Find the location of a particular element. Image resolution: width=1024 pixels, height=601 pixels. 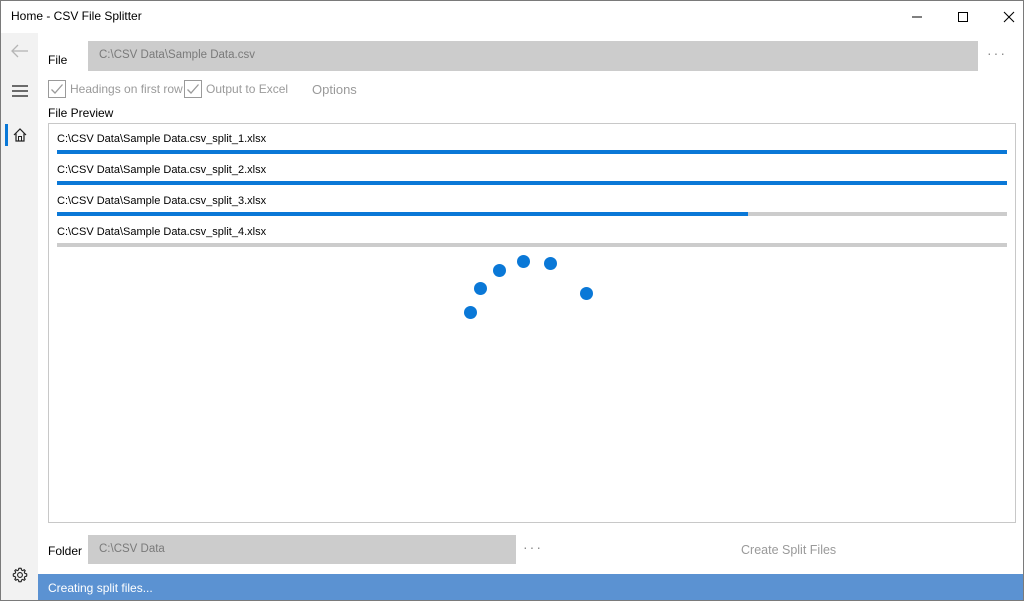

settings-button is located at coordinates (19, 575).